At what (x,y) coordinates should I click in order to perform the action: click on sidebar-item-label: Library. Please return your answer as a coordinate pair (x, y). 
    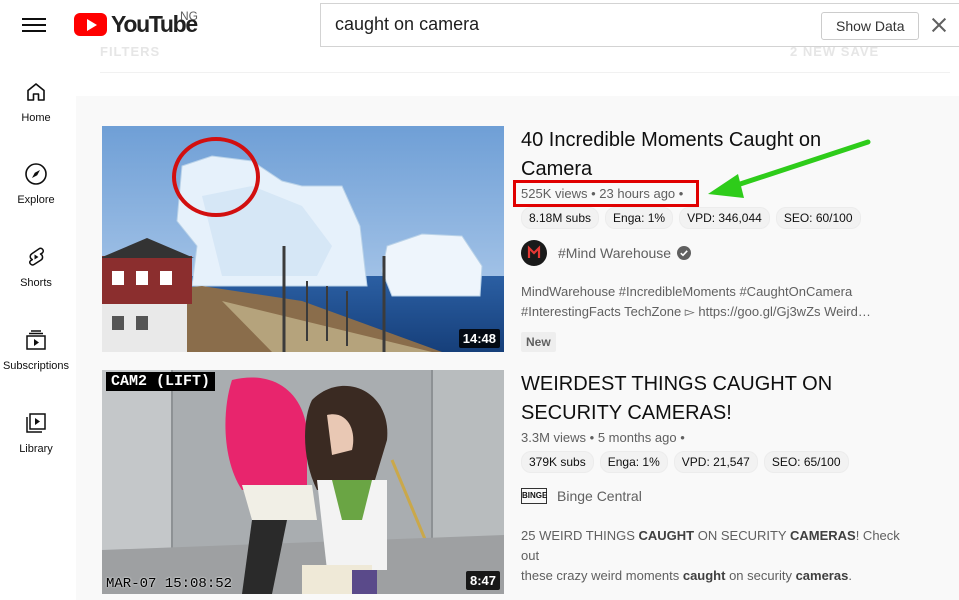
    Looking at the image, I should click on (36, 449).